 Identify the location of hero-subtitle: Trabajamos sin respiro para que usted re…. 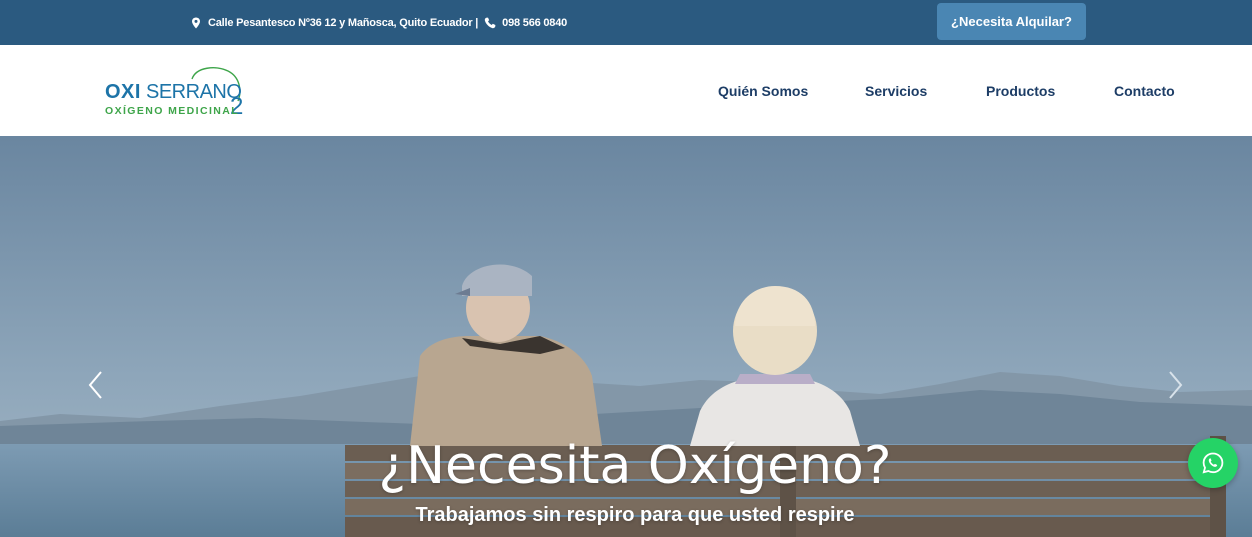
(635, 515).